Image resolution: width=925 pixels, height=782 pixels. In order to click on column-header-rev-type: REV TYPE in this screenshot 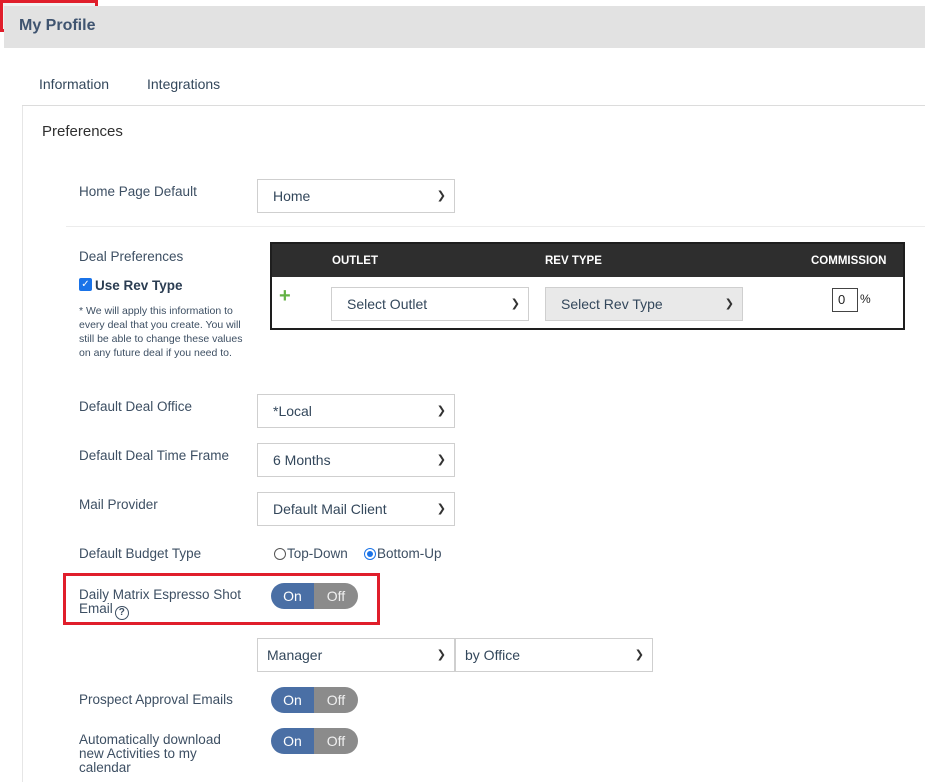, I will do `click(573, 261)`.